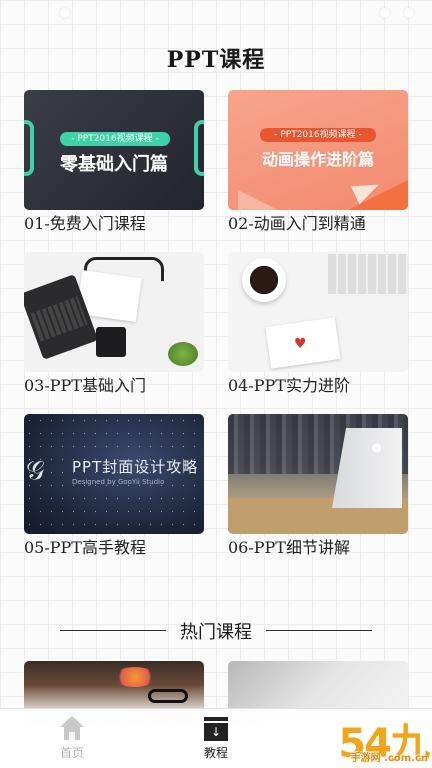 This screenshot has height=768, width=432. I want to click on course-label: 06-PPT细节讲解, so click(318, 548).